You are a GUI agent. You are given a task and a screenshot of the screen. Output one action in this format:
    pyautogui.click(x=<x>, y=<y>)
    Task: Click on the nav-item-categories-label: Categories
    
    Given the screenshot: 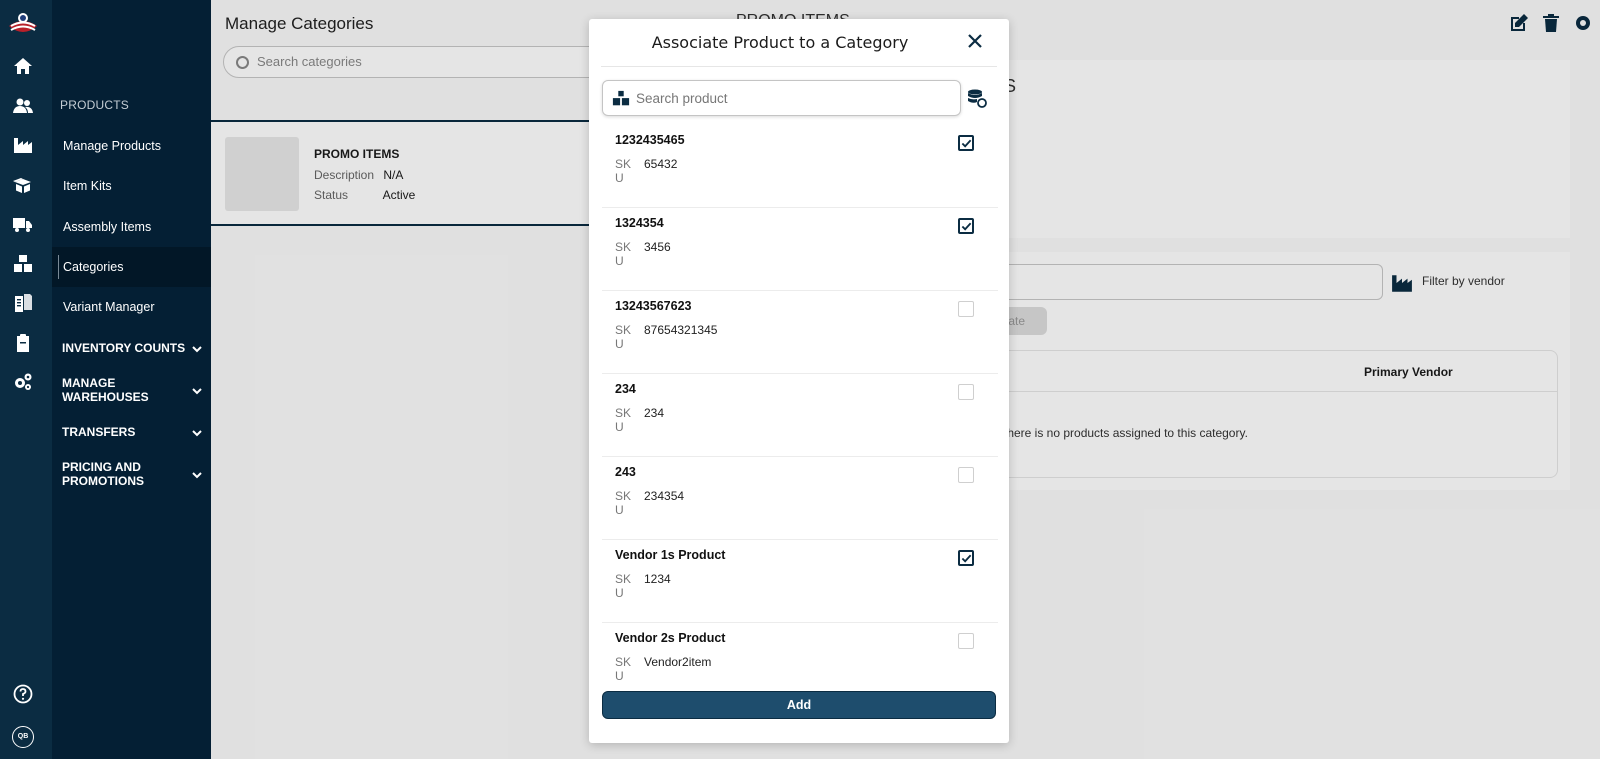 What is the action you would take?
    pyautogui.click(x=93, y=267)
    